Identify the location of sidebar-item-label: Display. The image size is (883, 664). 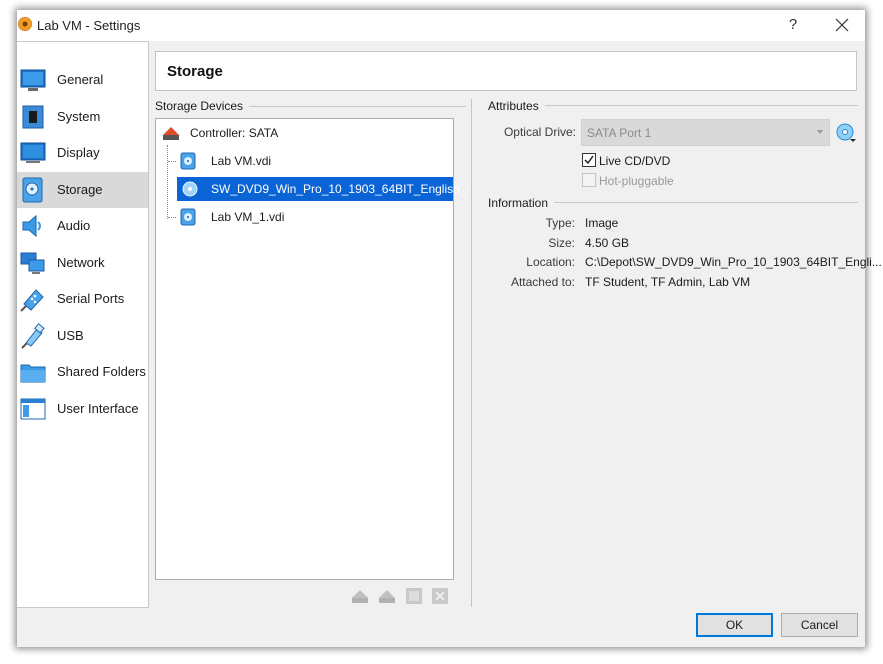
(78, 152).